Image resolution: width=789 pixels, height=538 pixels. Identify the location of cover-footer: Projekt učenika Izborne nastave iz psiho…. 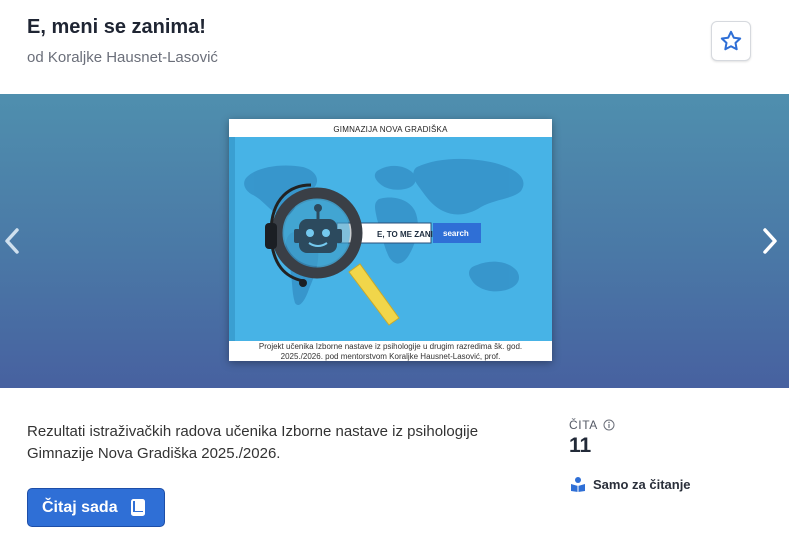
(390, 351).